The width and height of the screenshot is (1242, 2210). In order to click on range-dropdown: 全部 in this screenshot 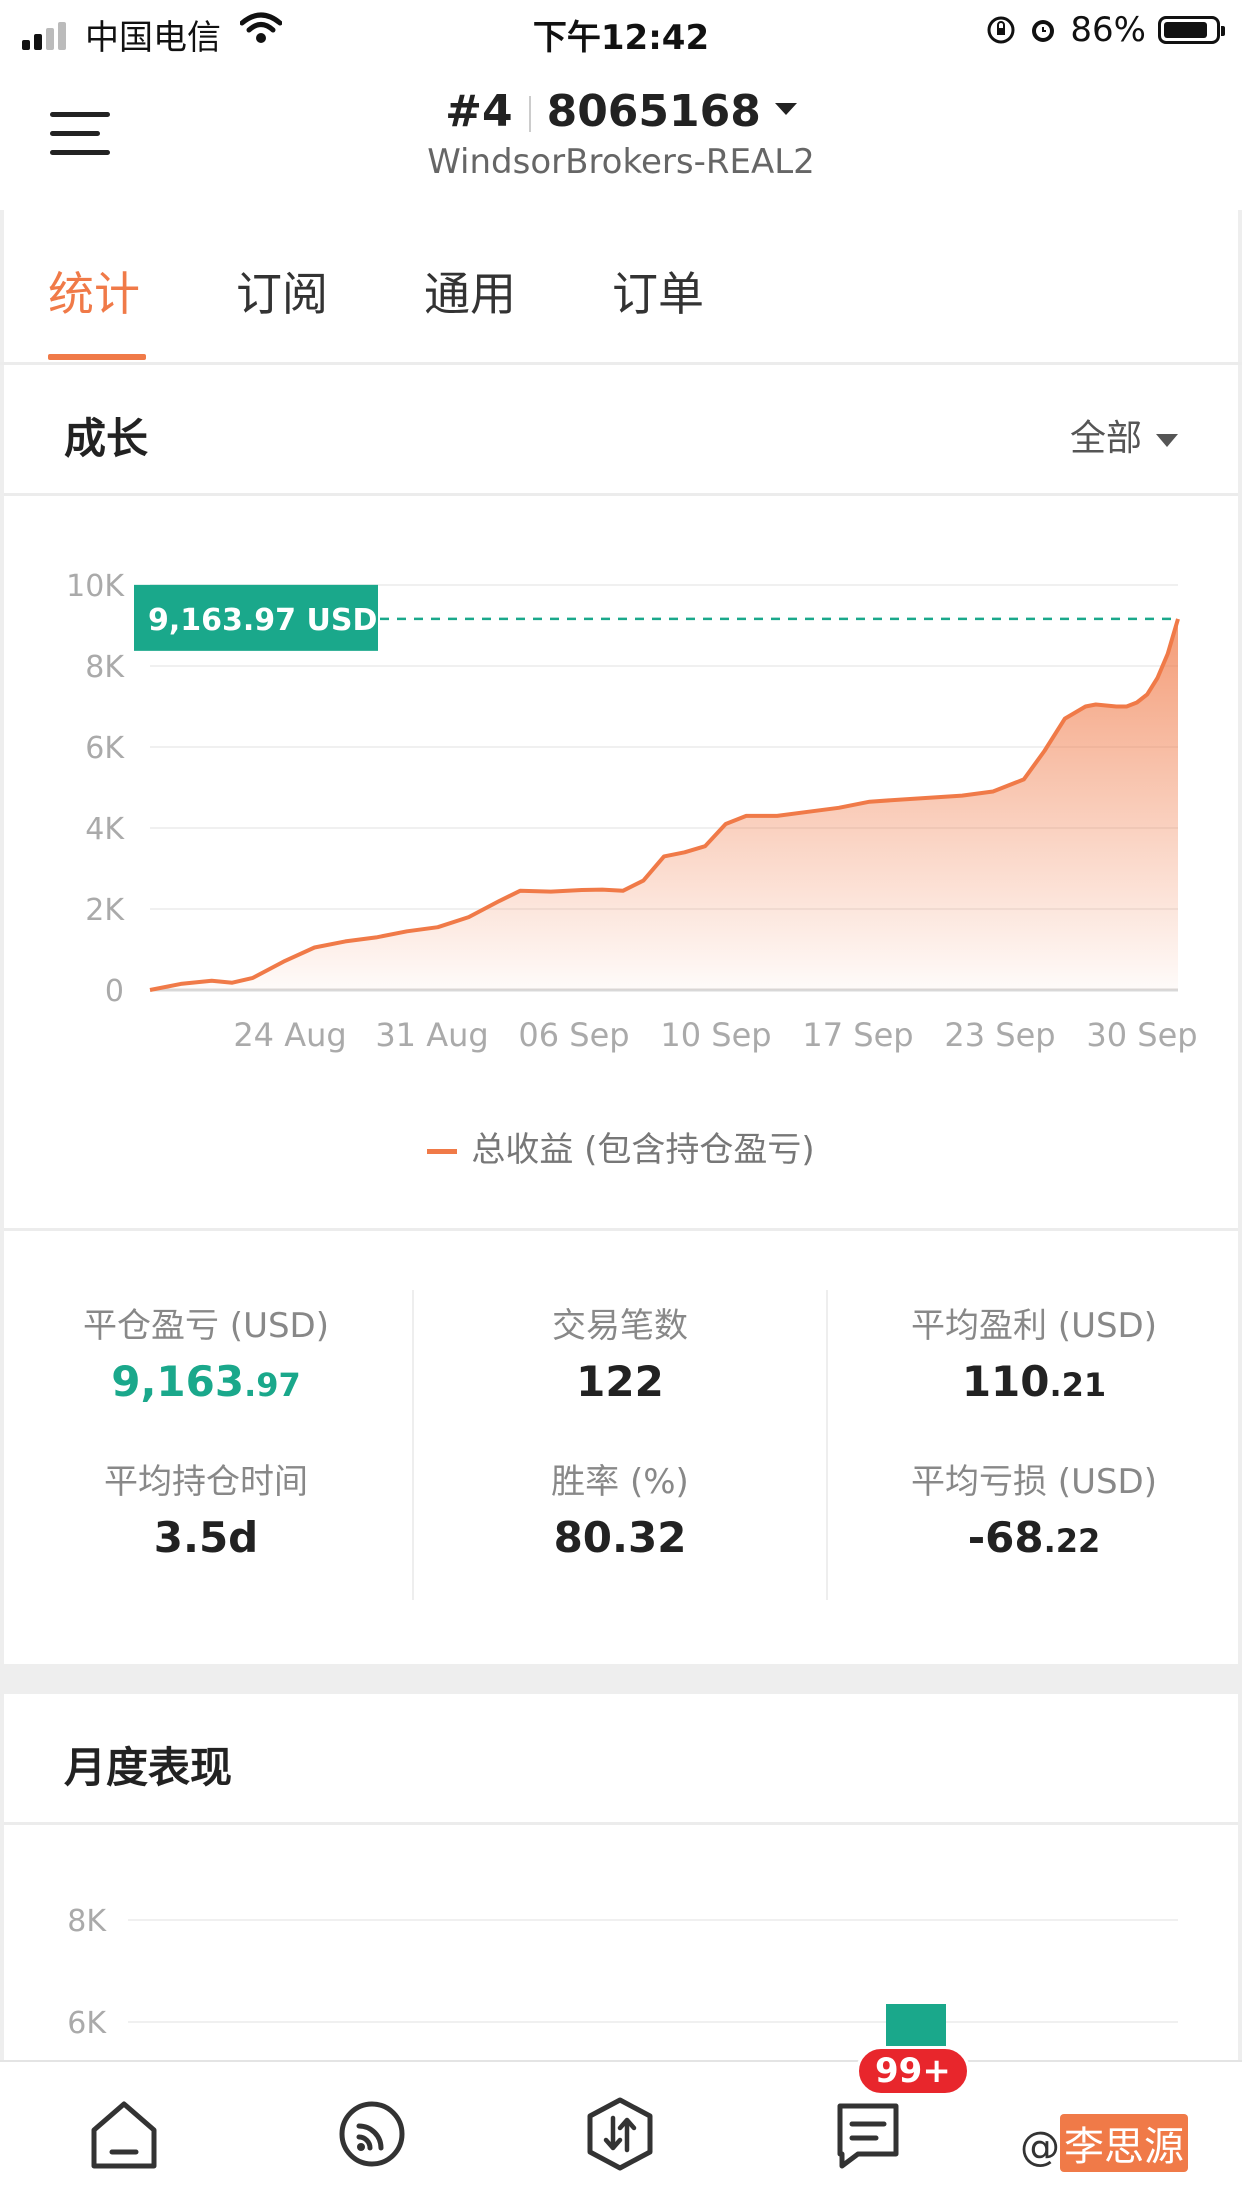, I will do `click(1124, 435)`.